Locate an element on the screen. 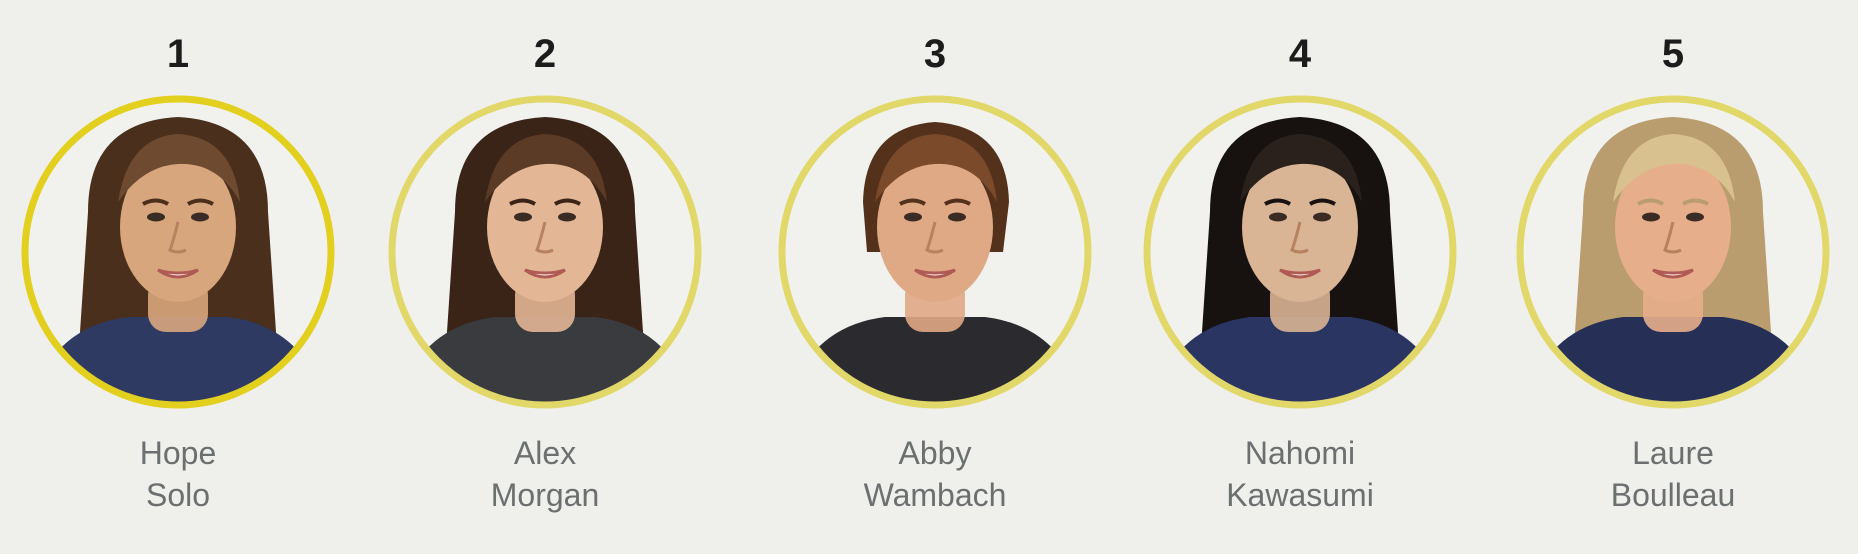  player-rank: 2 is located at coordinates (545, 54).